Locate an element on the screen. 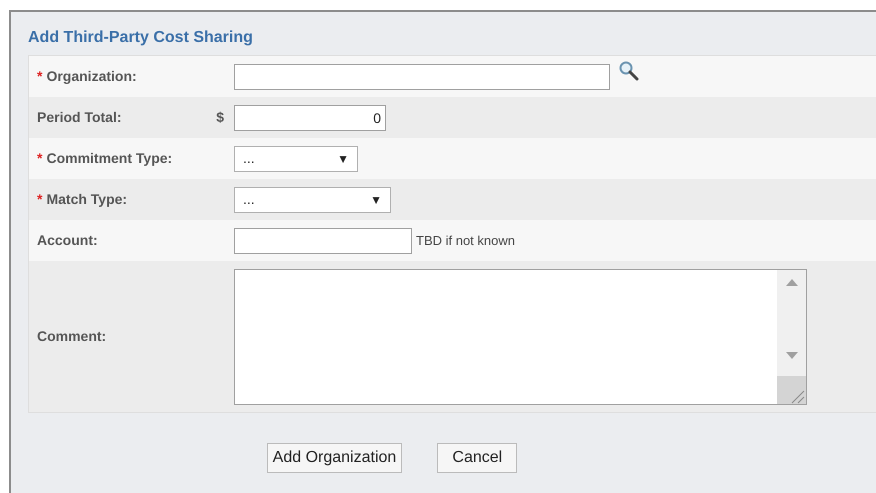 The height and width of the screenshot is (493, 876). search-icon is located at coordinates (629, 71).